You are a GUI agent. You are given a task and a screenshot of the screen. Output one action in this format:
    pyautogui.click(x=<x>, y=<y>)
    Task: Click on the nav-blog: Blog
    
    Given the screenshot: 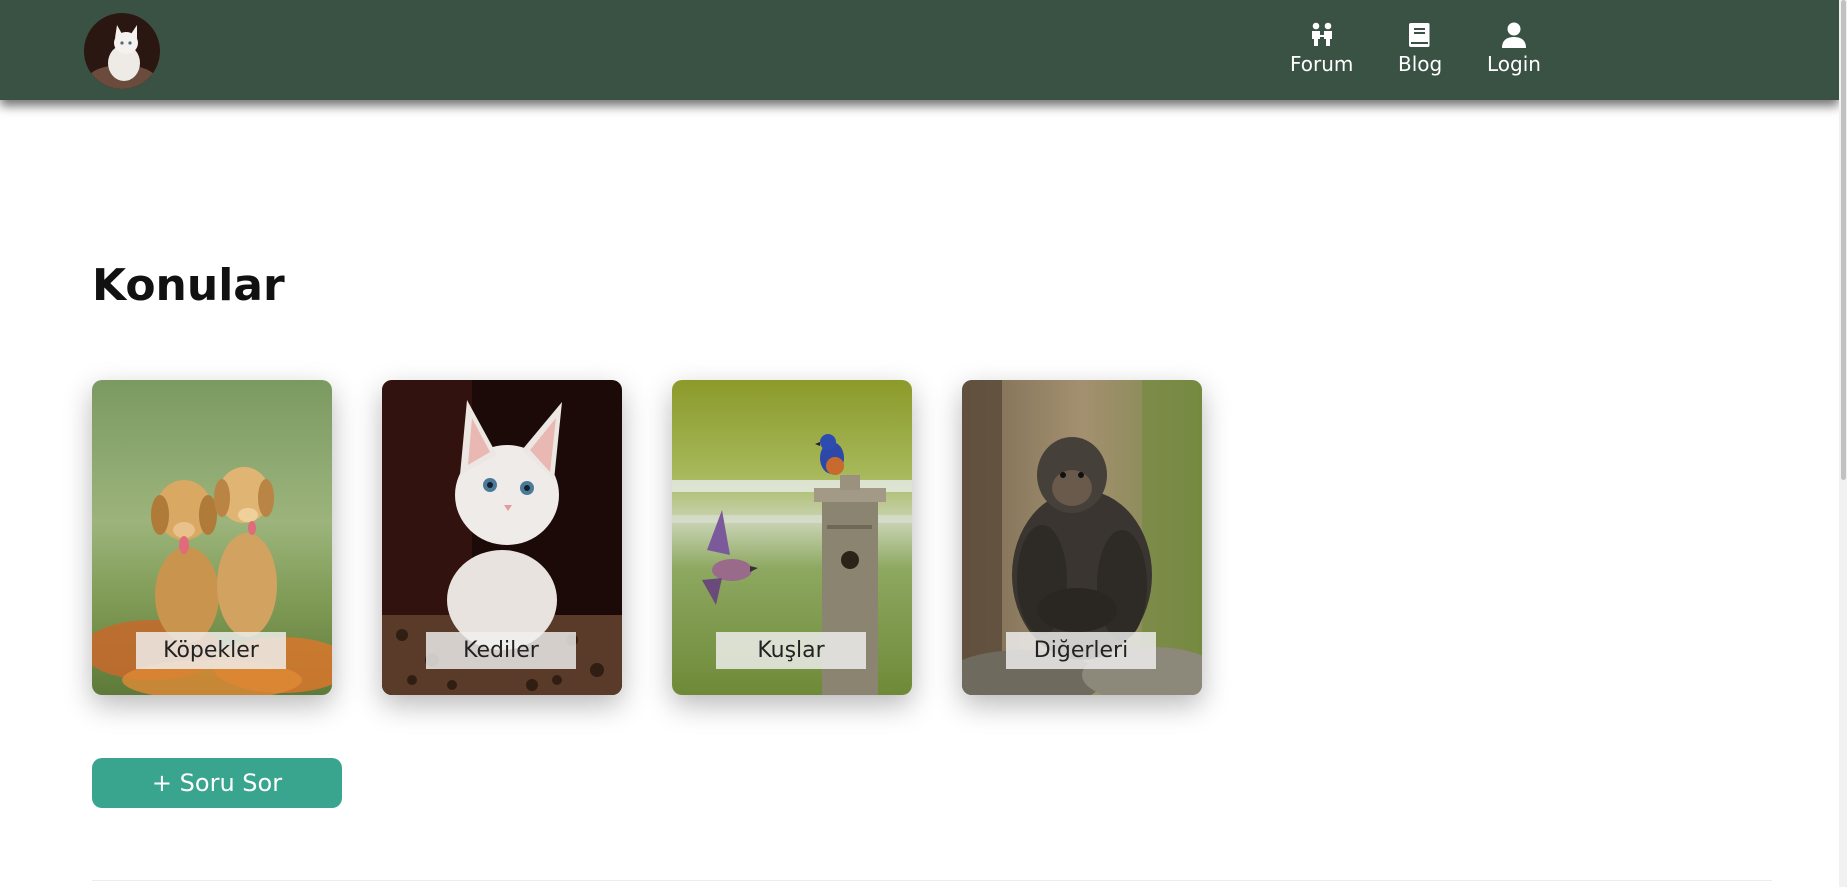 What is the action you would take?
    pyautogui.click(x=1420, y=48)
    